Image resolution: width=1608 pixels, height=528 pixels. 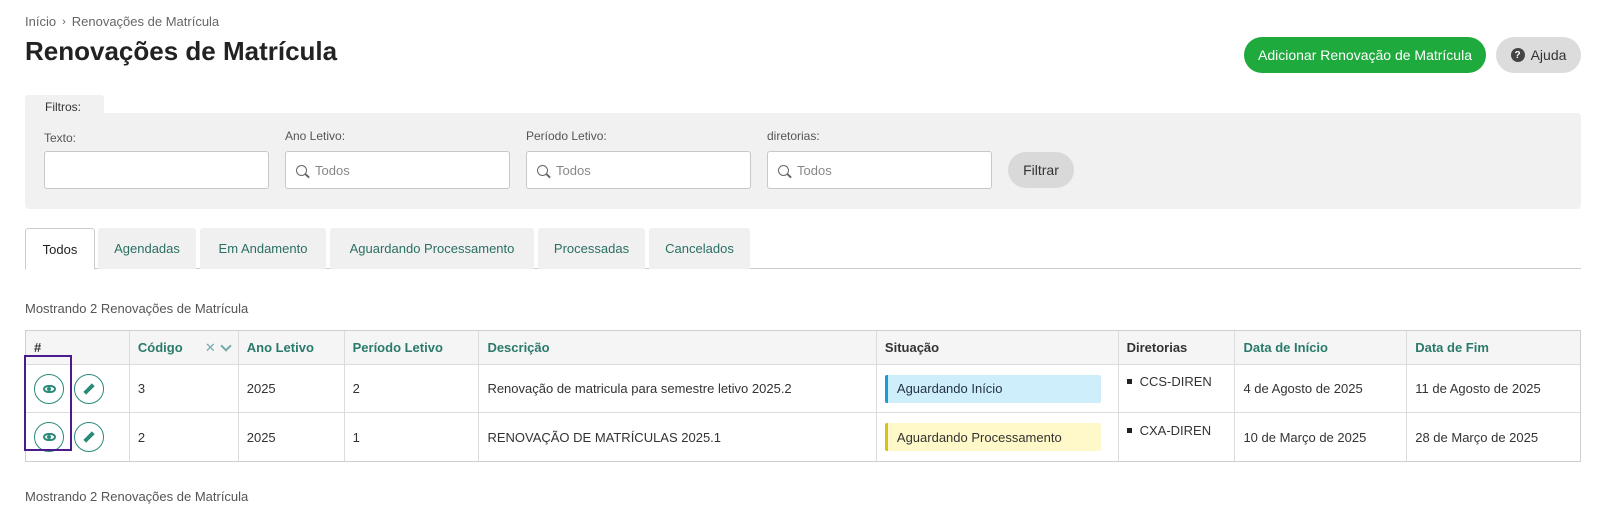 What do you see at coordinates (1175, 381) in the screenshot?
I see `diretoria-label: CCS-DIREN` at bounding box center [1175, 381].